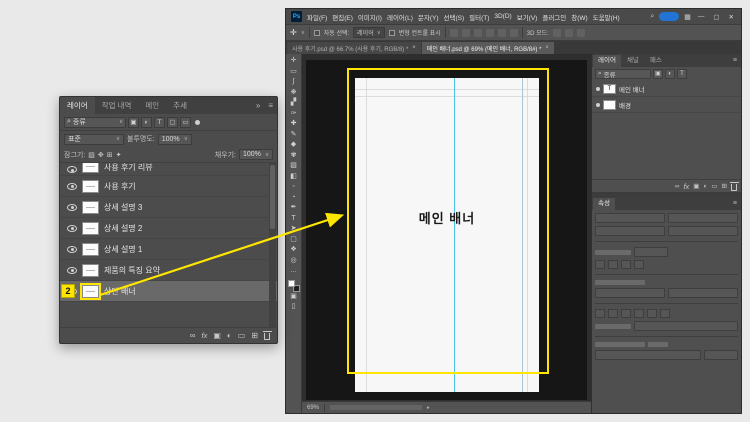 This screenshot has width=750, height=422. I want to click on menu-help: 도움말(H), so click(606, 17).